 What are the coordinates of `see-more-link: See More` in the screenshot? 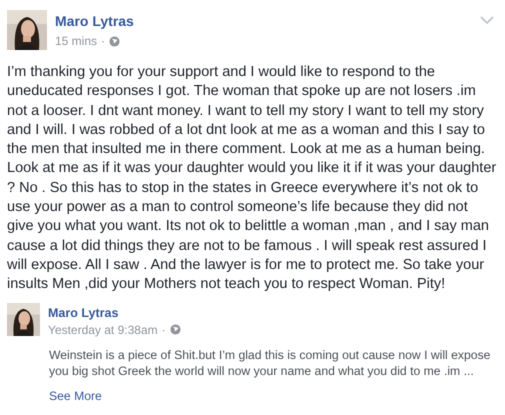 It's located at (75, 395).